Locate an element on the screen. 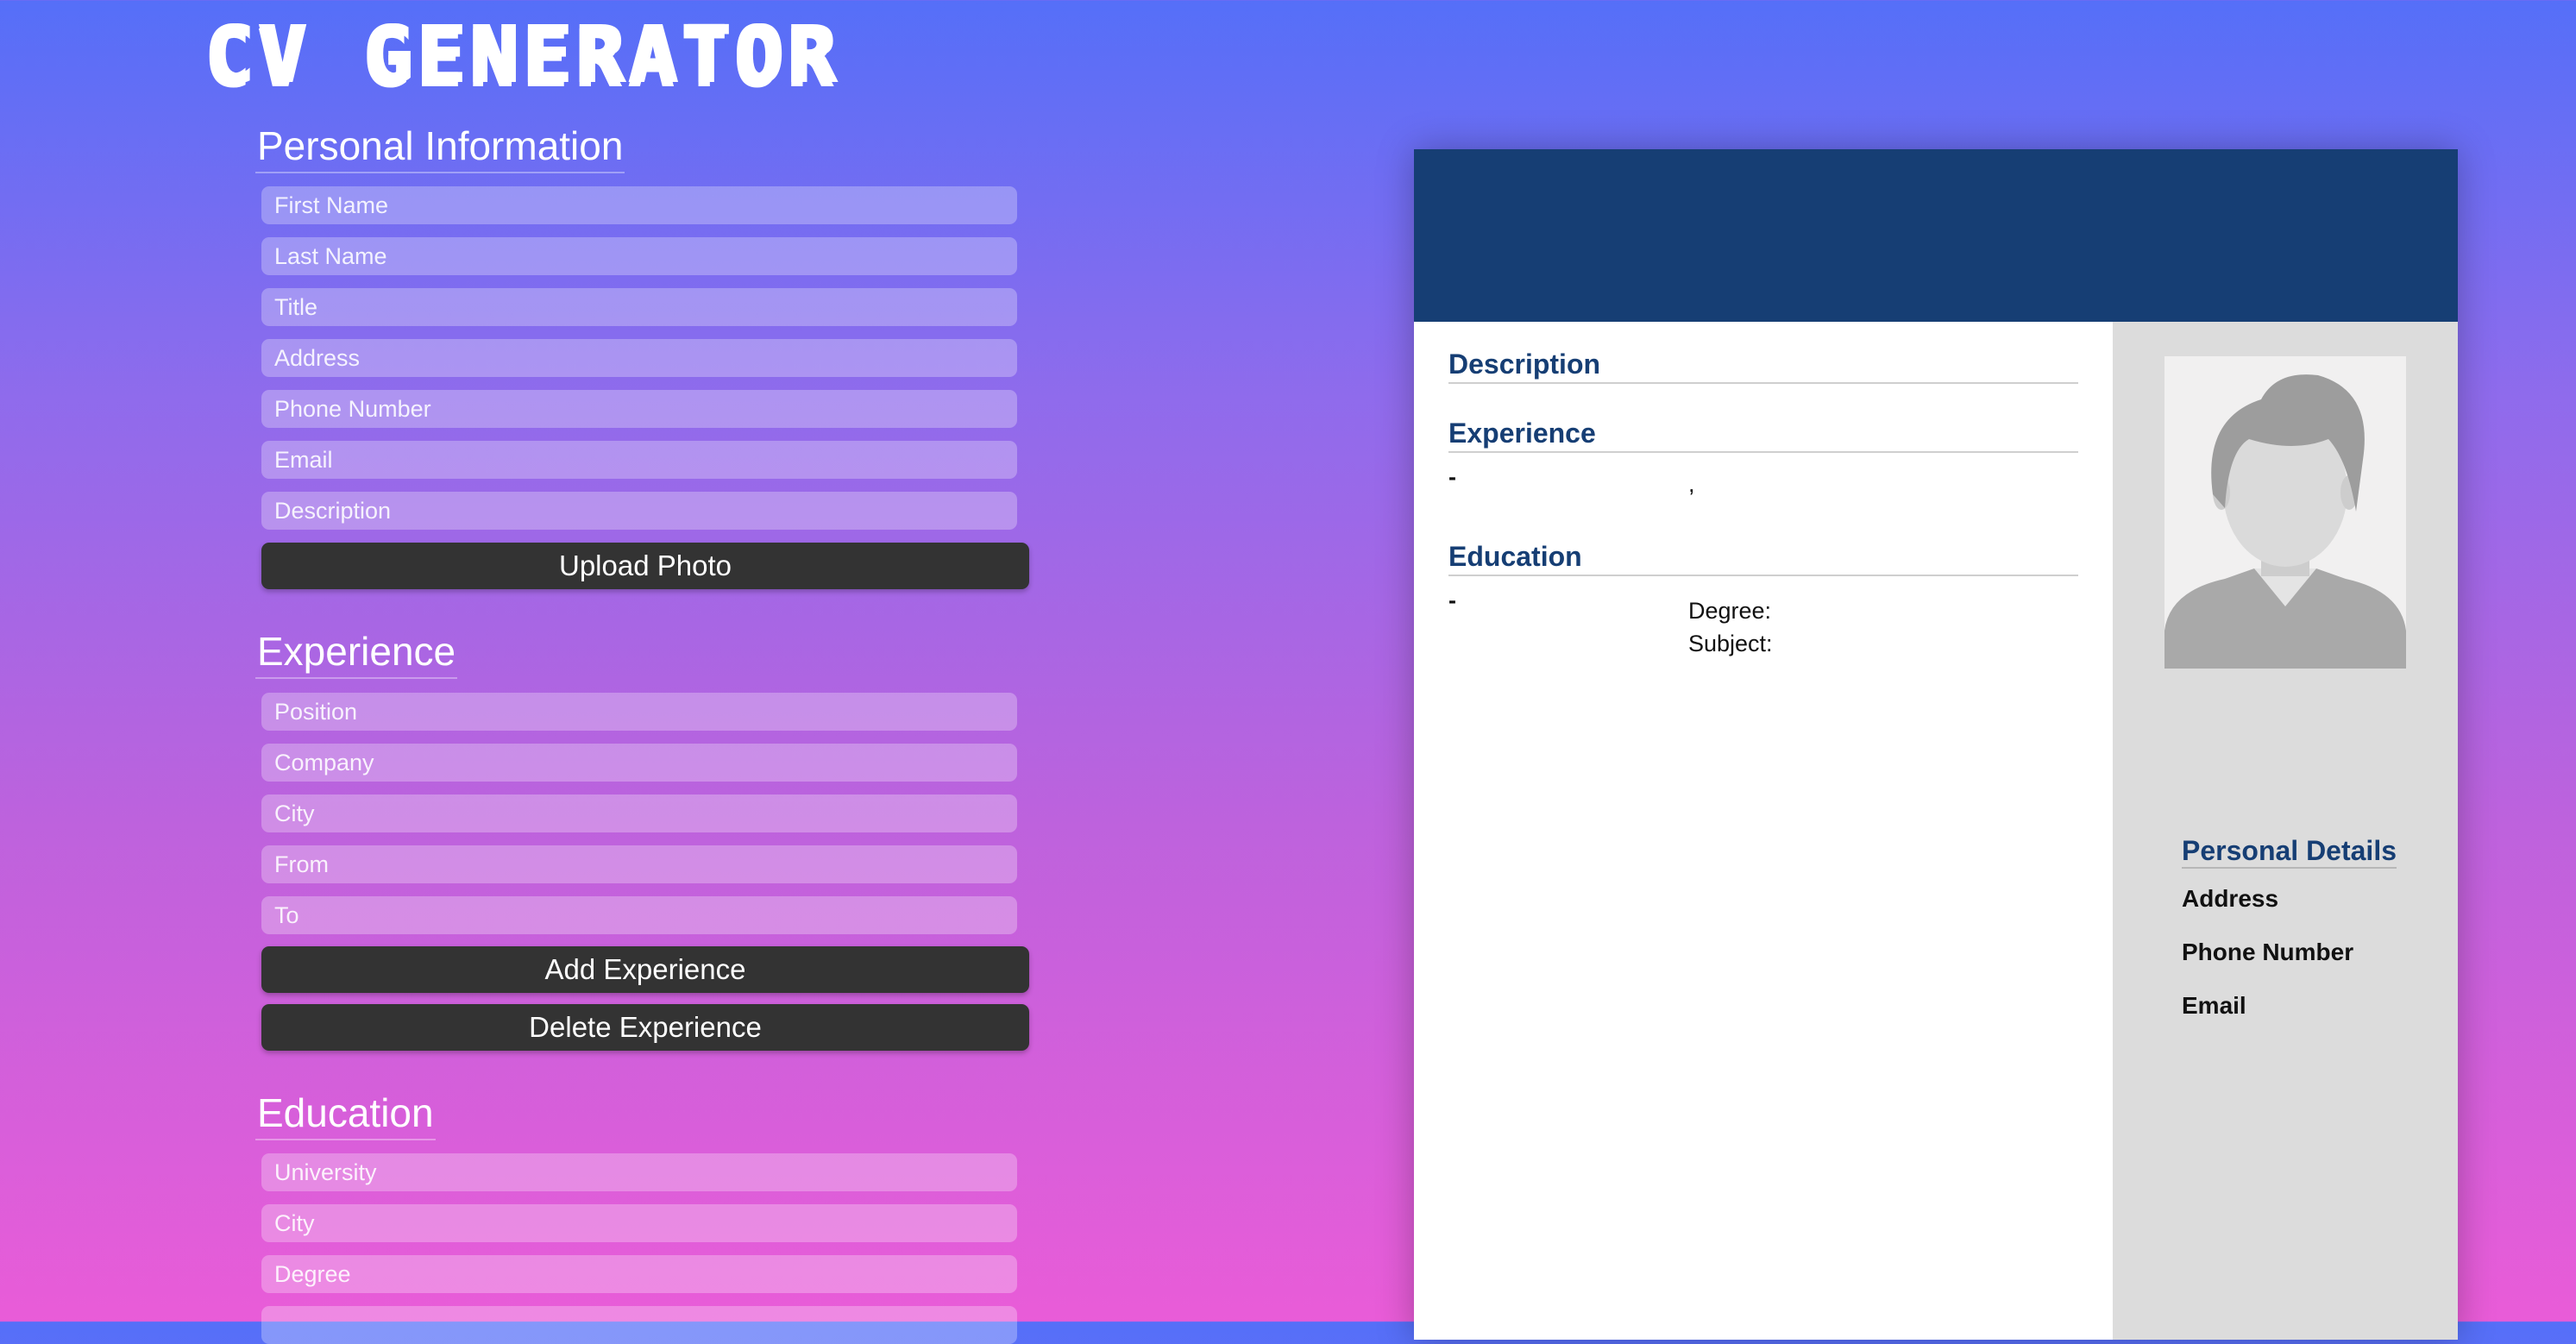  cv-address-label: Address is located at coordinates (2230, 898).